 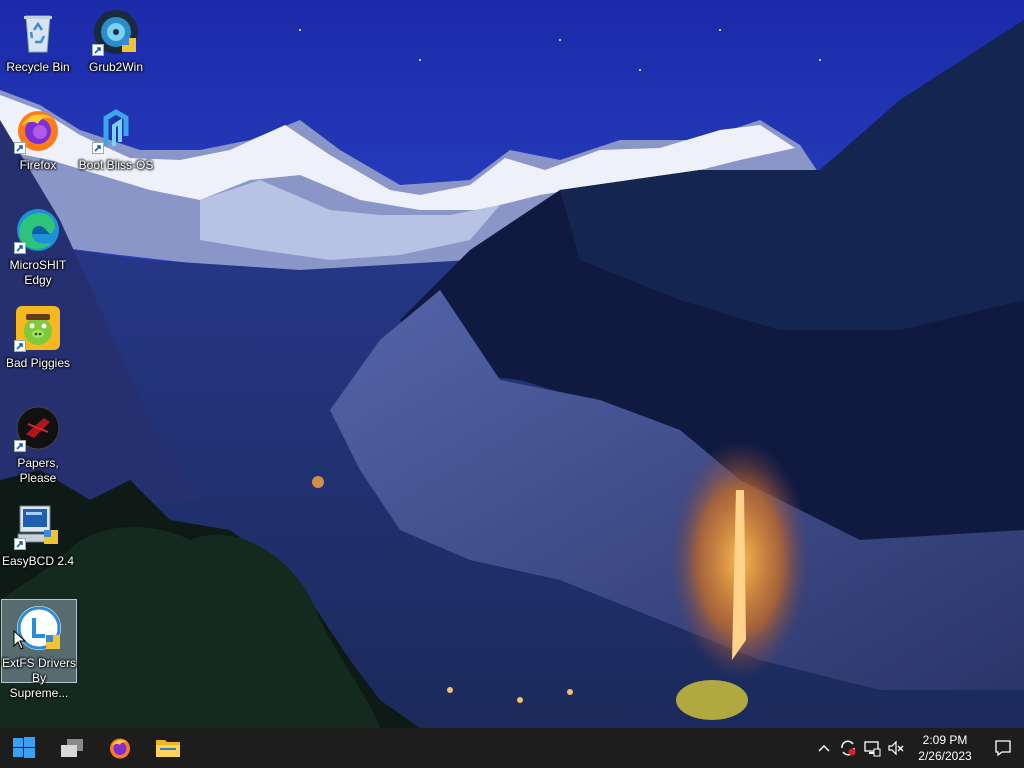 I want to click on clock-date: 2/26/2023, so click(x=945, y=756).